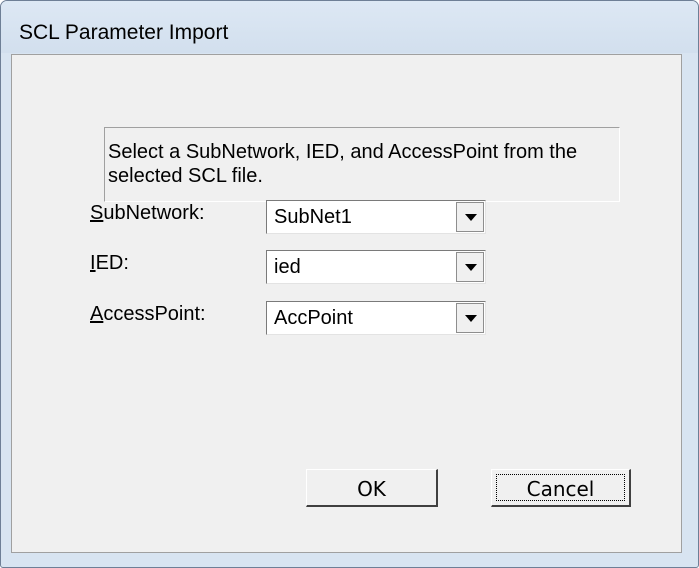 This screenshot has width=699, height=568. What do you see at coordinates (313, 217) in the screenshot?
I see `subnetwork-value: SubNet1` at bounding box center [313, 217].